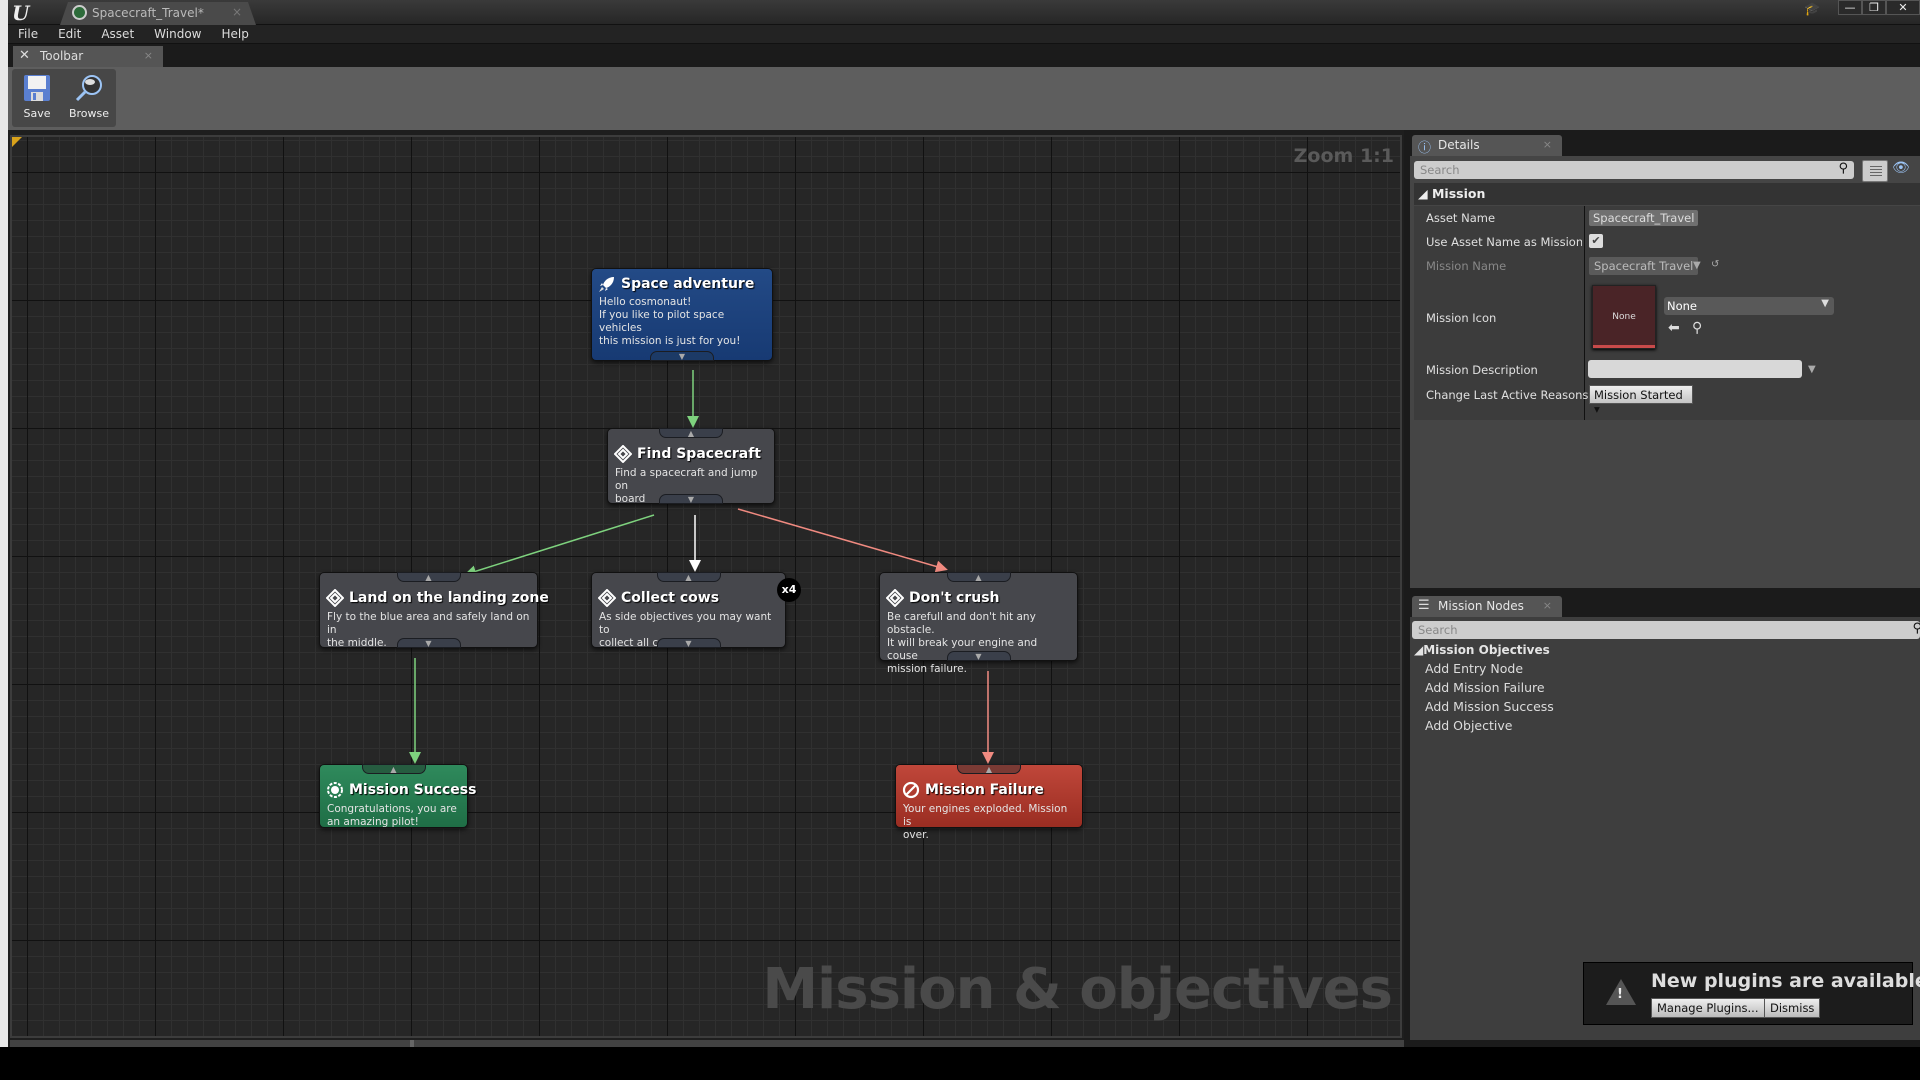 This screenshot has width=1920, height=1080. I want to click on menu-edit: Edit, so click(69, 34).